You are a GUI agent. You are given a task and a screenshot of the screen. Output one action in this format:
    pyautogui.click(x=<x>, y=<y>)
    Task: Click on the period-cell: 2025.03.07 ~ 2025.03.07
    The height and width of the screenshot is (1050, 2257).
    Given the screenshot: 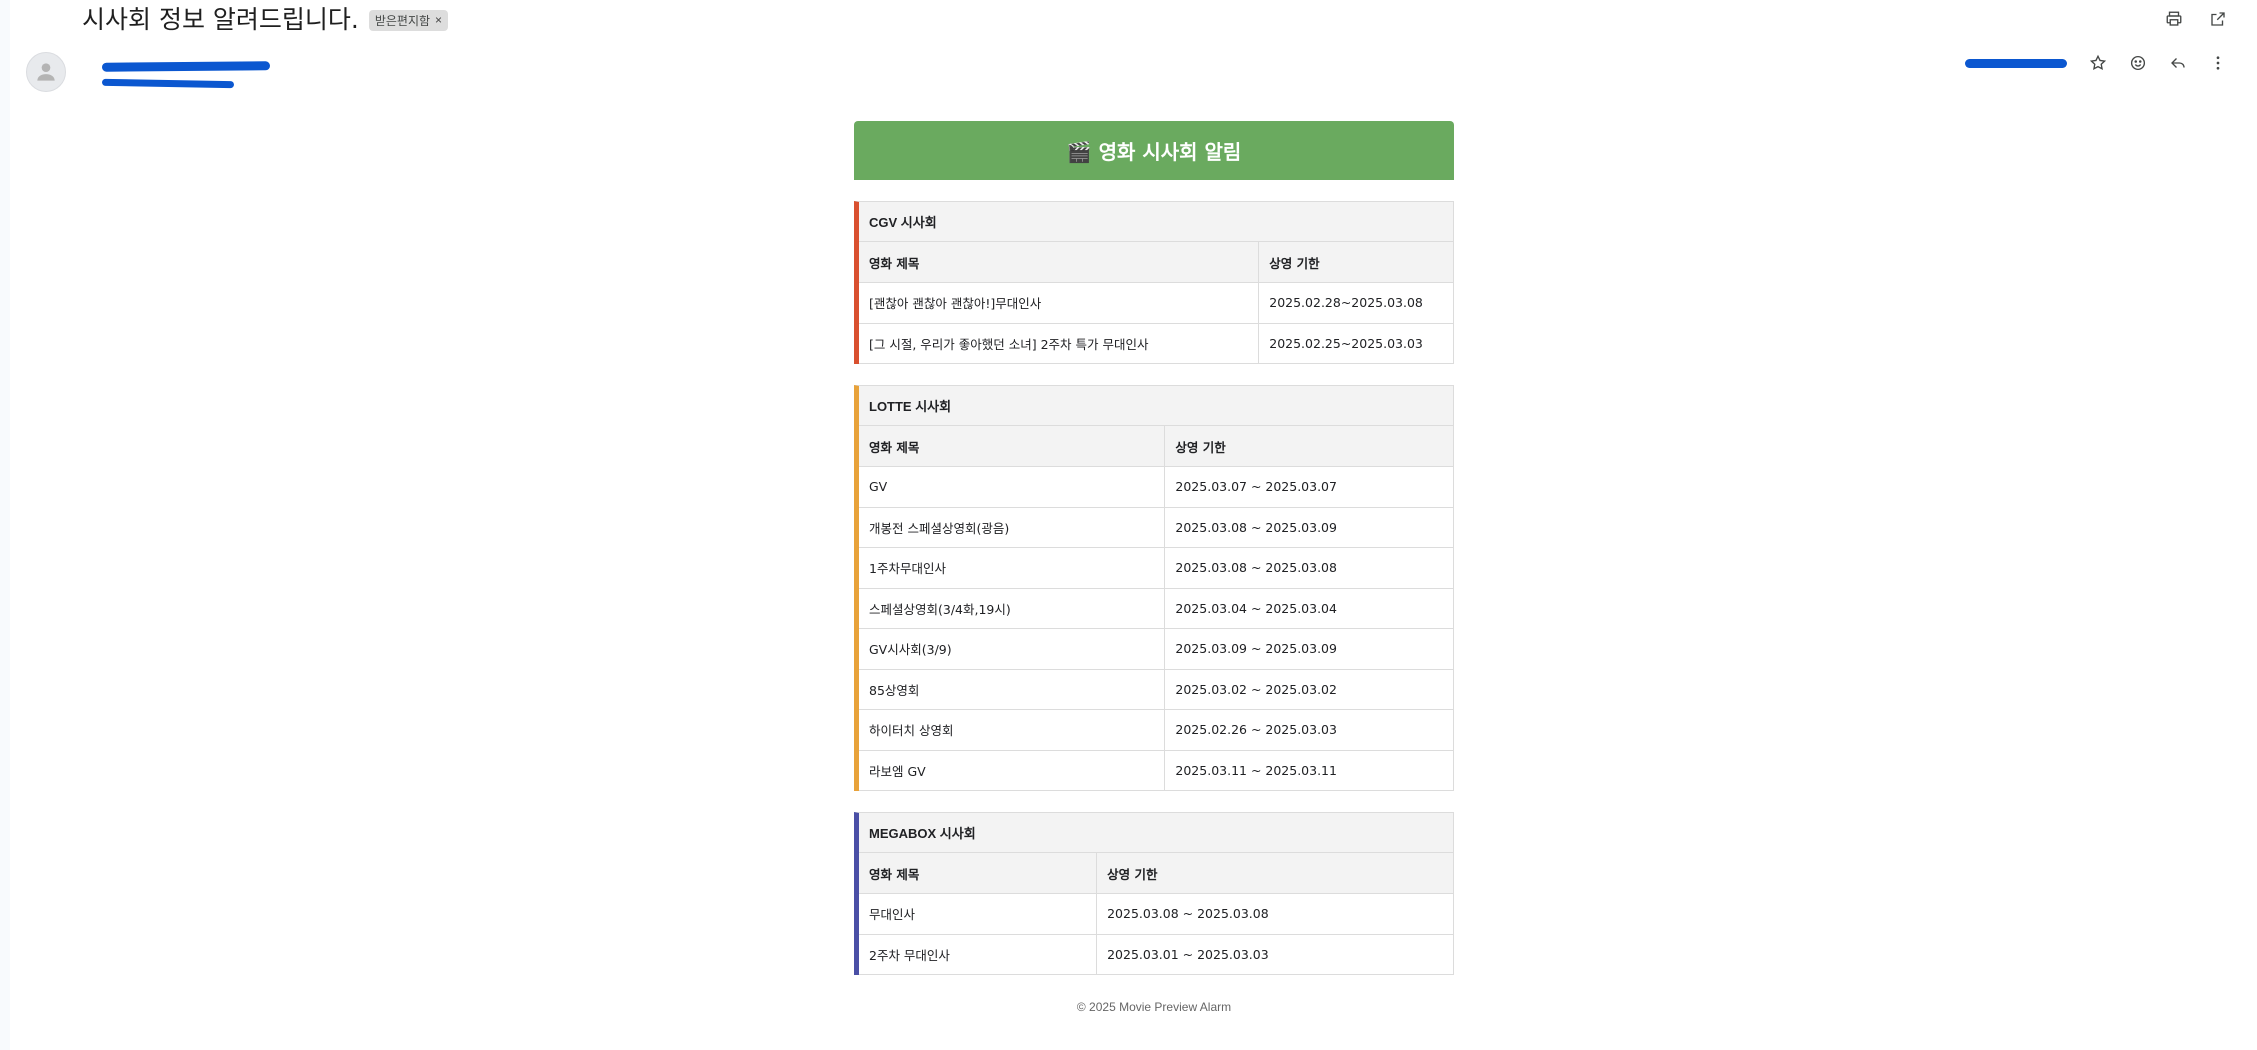 What is the action you would take?
    pyautogui.click(x=1308, y=487)
    